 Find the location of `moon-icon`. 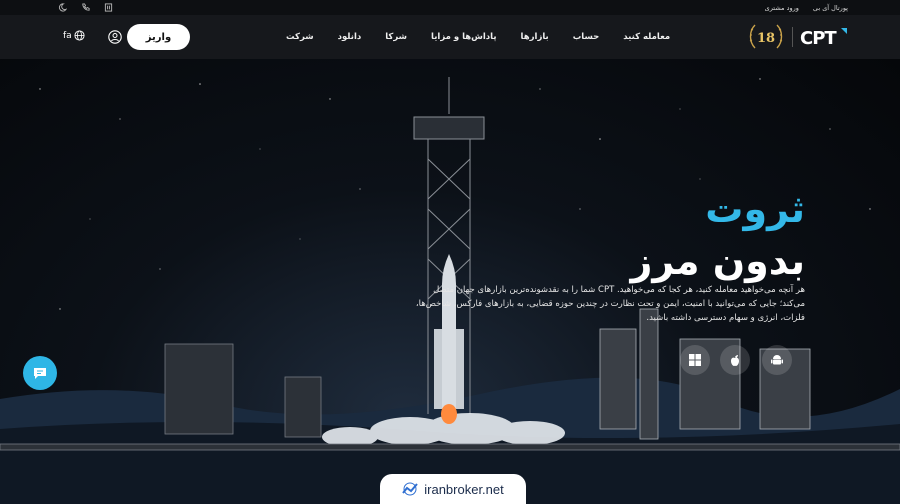

moon-icon is located at coordinates (62, 7).